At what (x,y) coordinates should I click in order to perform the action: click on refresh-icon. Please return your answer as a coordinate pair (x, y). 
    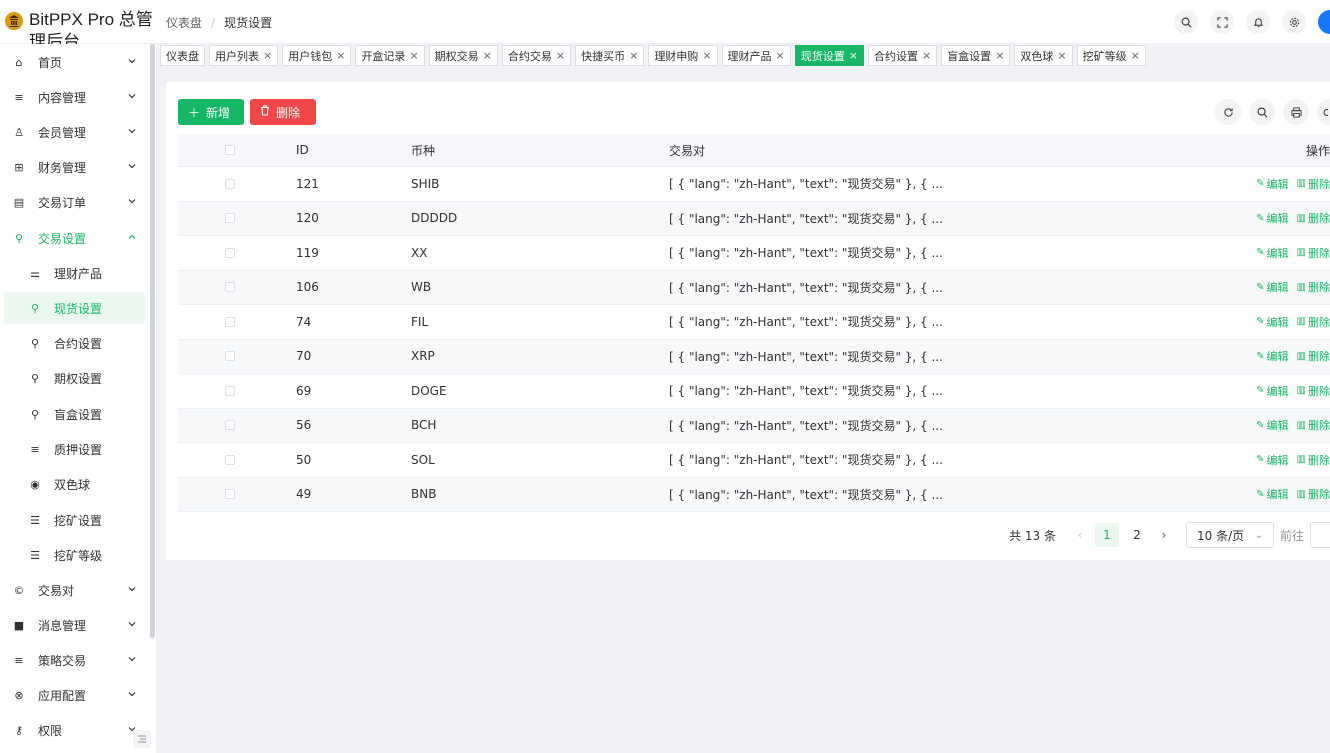
    Looking at the image, I should click on (1228, 112).